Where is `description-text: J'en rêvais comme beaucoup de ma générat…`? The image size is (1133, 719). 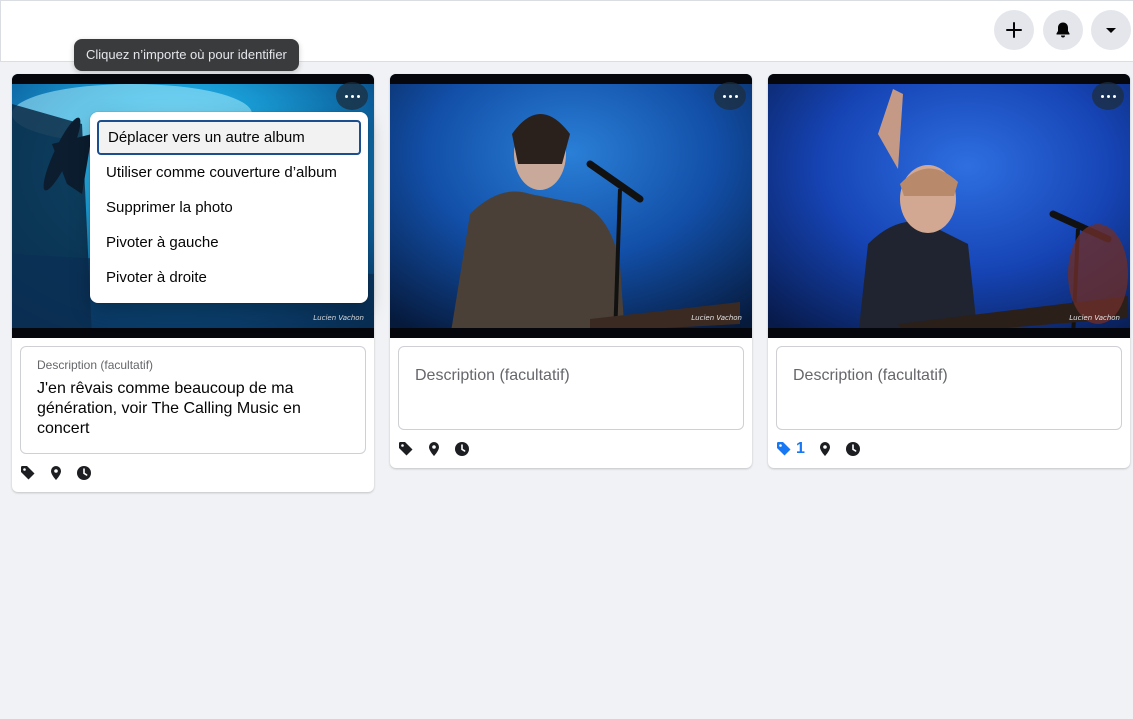
description-text: J'en rêvais comme beaucoup de ma générat… is located at coordinates (193, 409).